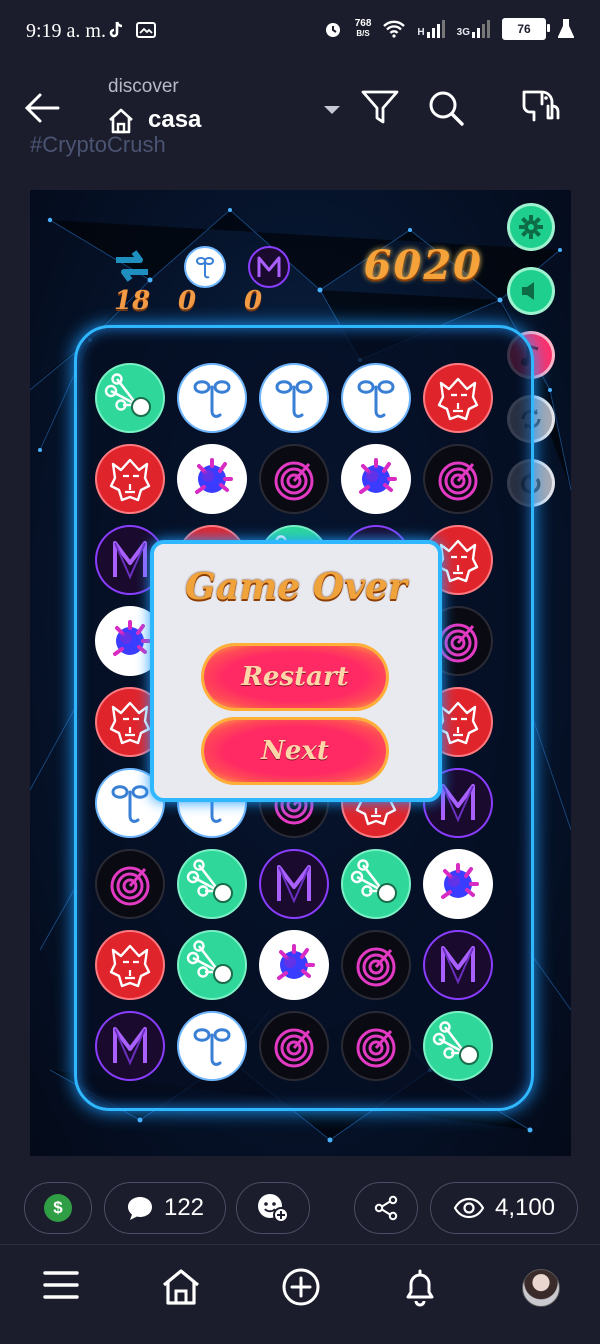  What do you see at coordinates (98, 144) in the screenshot?
I see `post-title-behind: #CryptoCrush` at bounding box center [98, 144].